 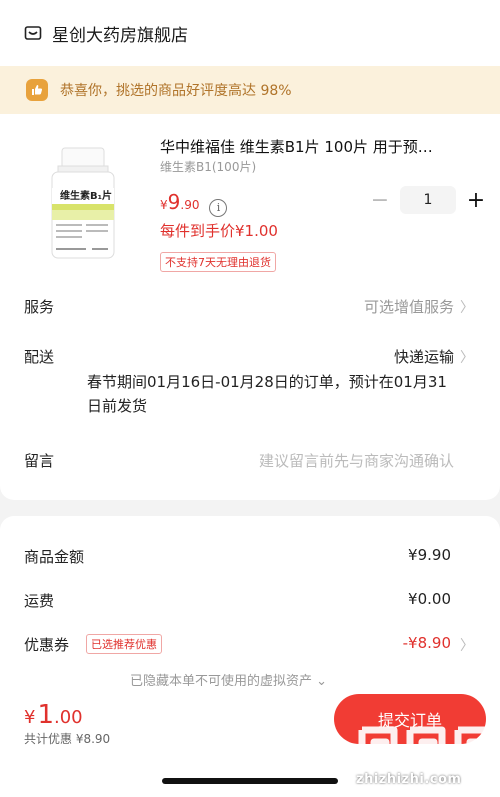 What do you see at coordinates (219, 231) in the screenshot?
I see `unit-price: 每件到手价¥1.00` at bounding box center [219, 231].